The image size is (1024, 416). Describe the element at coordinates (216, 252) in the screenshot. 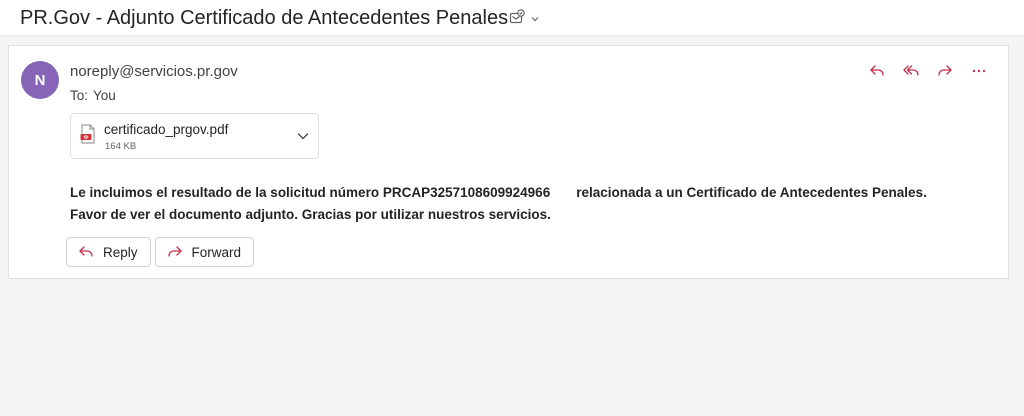

I see `forward-button-label: Forward` at that location.